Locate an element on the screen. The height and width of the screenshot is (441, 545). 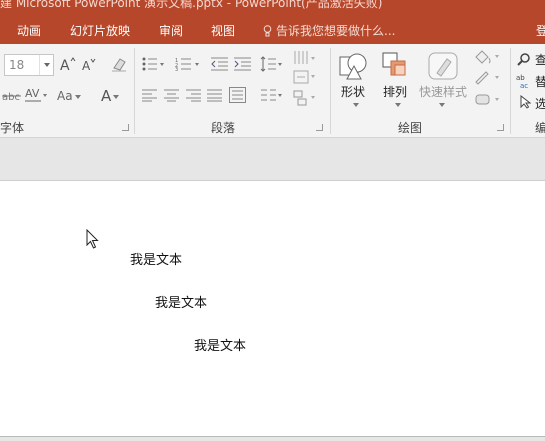
strikethrough-icon: abc is located at coordinates (12, 96).